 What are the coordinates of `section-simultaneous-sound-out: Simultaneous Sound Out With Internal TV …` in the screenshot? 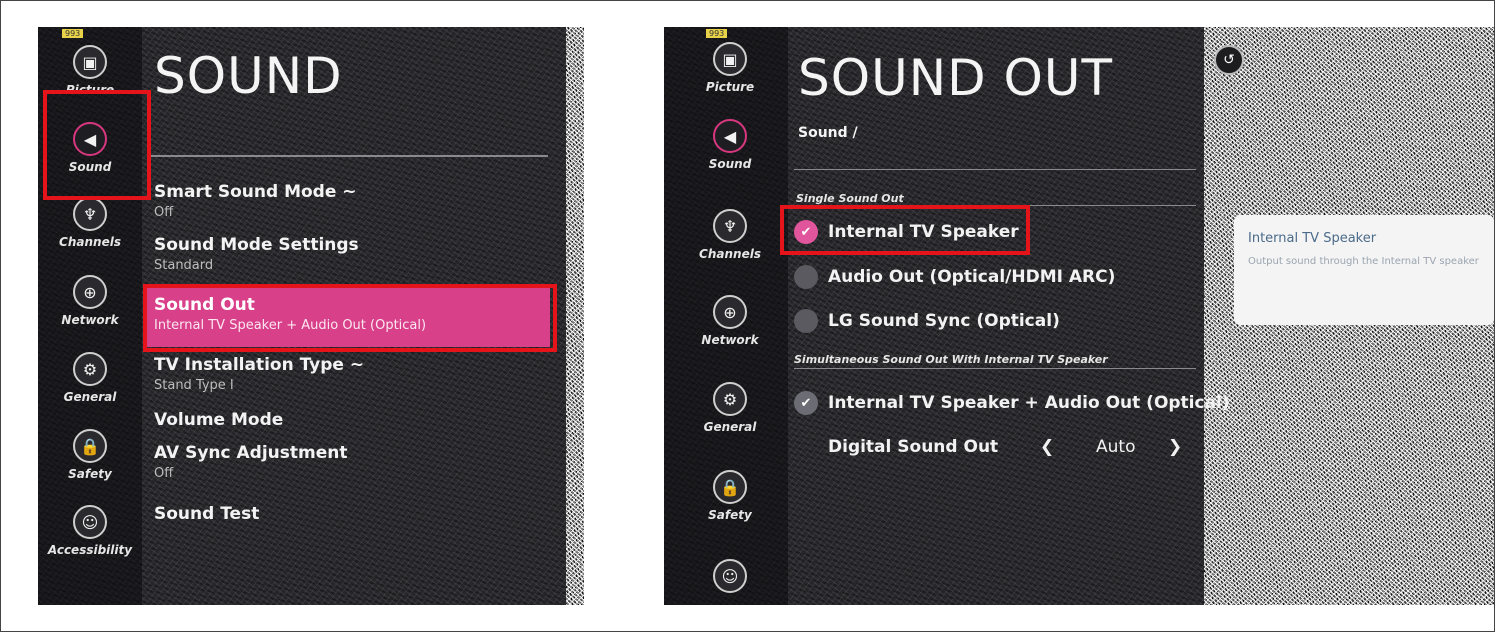 It's located at (951, 359).